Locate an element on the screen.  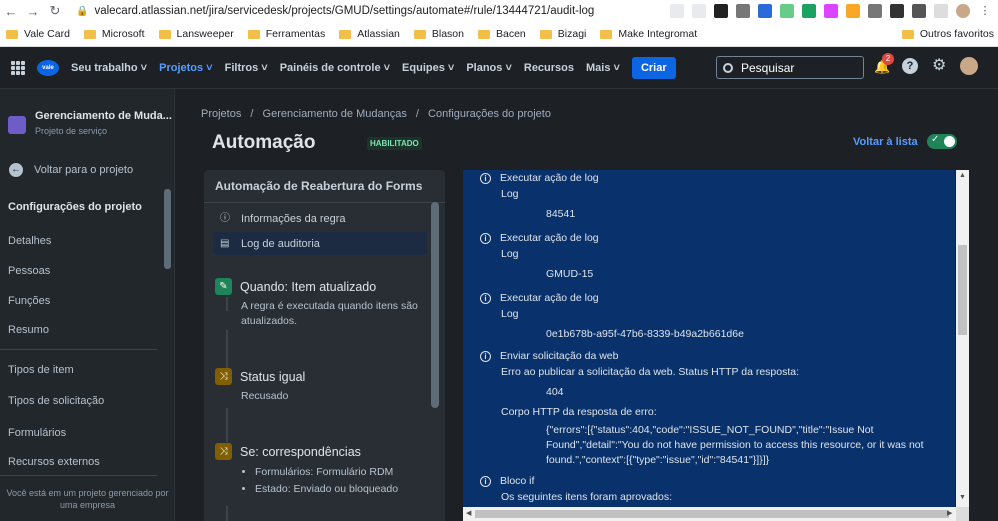
star-icon is located at coordinates (699, 11).